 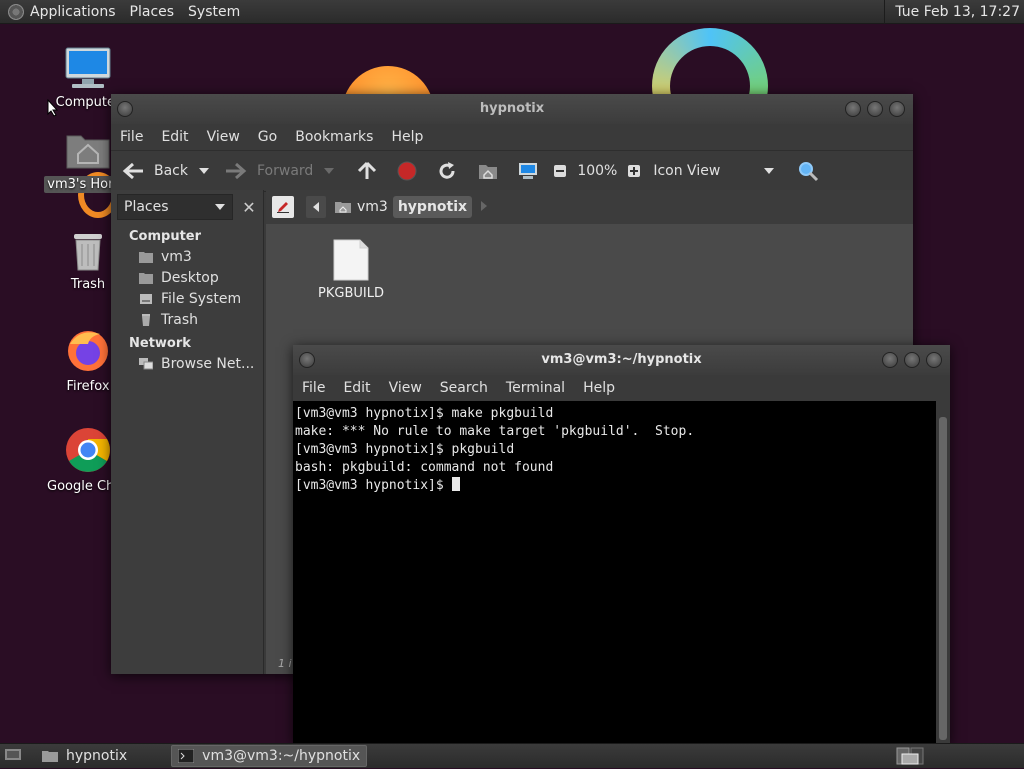 What do you see at coordinates (268, 171) in the screenshot?
I see `forward-button: Forward` at bounding box center [268, 171].